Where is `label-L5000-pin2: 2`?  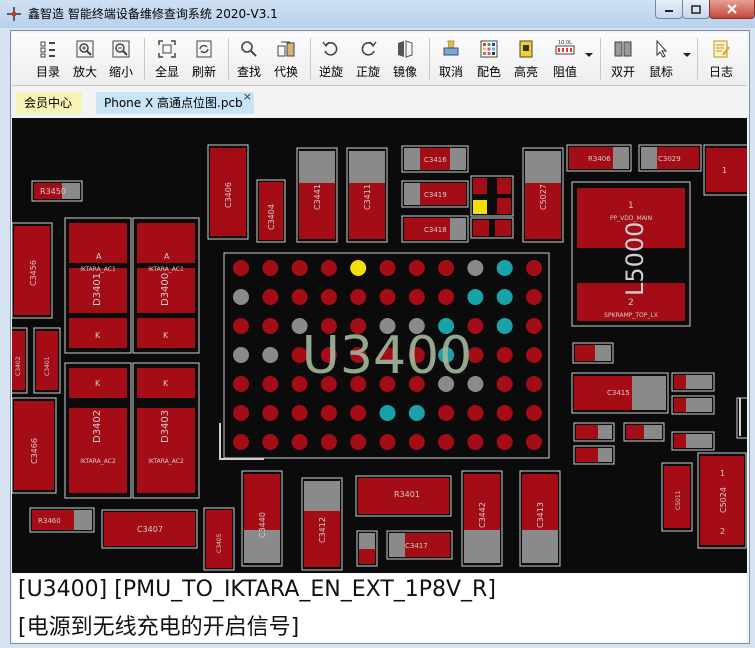 label-L5000-pin2: 2 is located at coordinates (631, 303).